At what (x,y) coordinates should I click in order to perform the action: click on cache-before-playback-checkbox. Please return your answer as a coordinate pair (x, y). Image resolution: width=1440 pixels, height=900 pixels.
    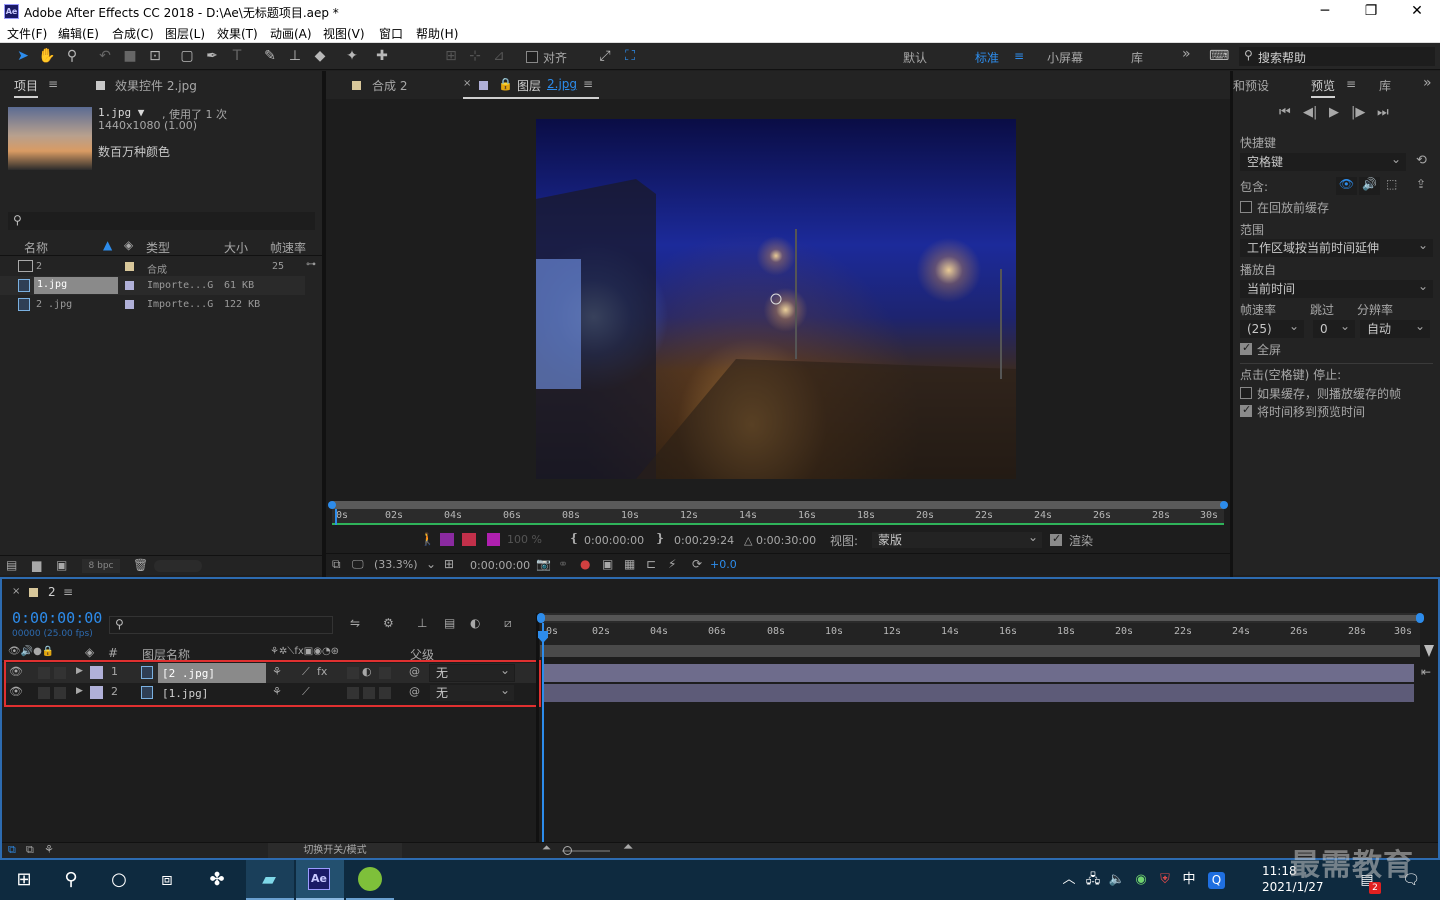
    Looking at the image, I should click on (1246, 207).